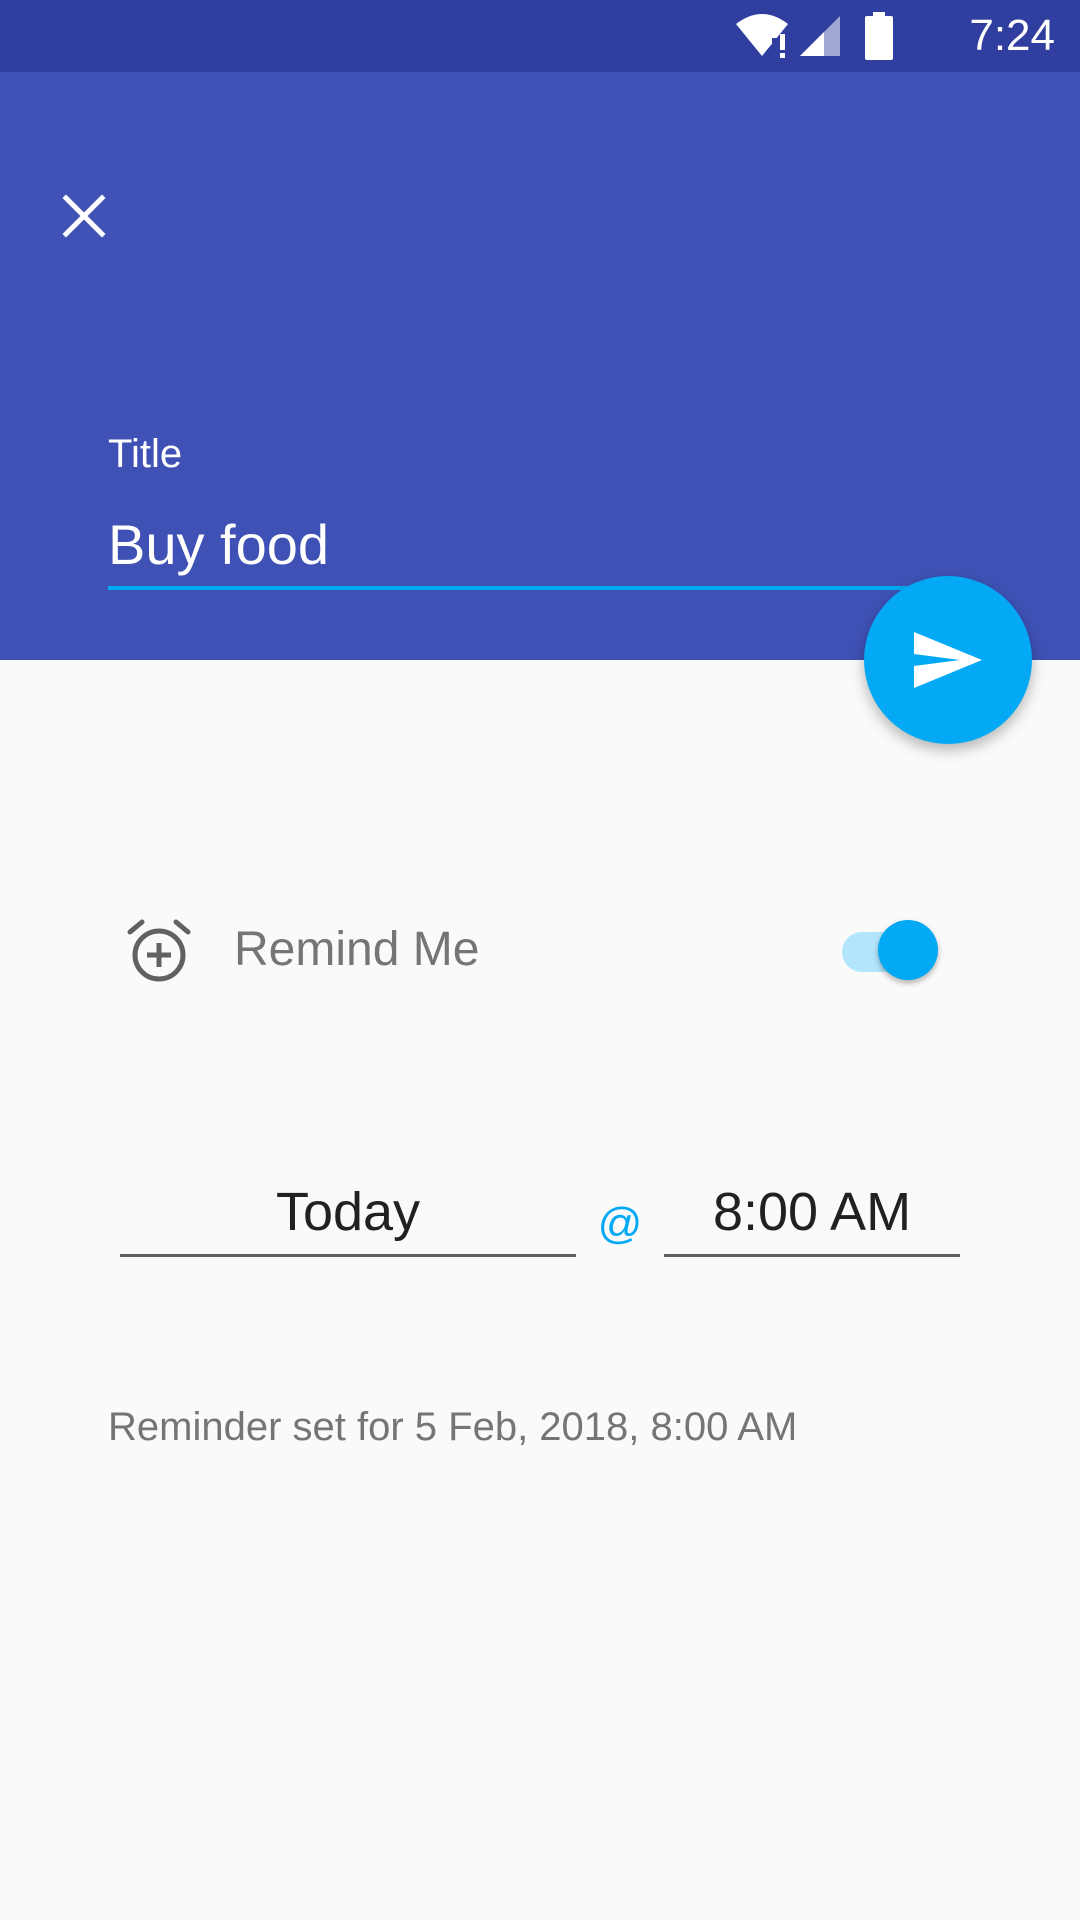  I want to click on remind-me-label: Remind Me, so click(357, 949).